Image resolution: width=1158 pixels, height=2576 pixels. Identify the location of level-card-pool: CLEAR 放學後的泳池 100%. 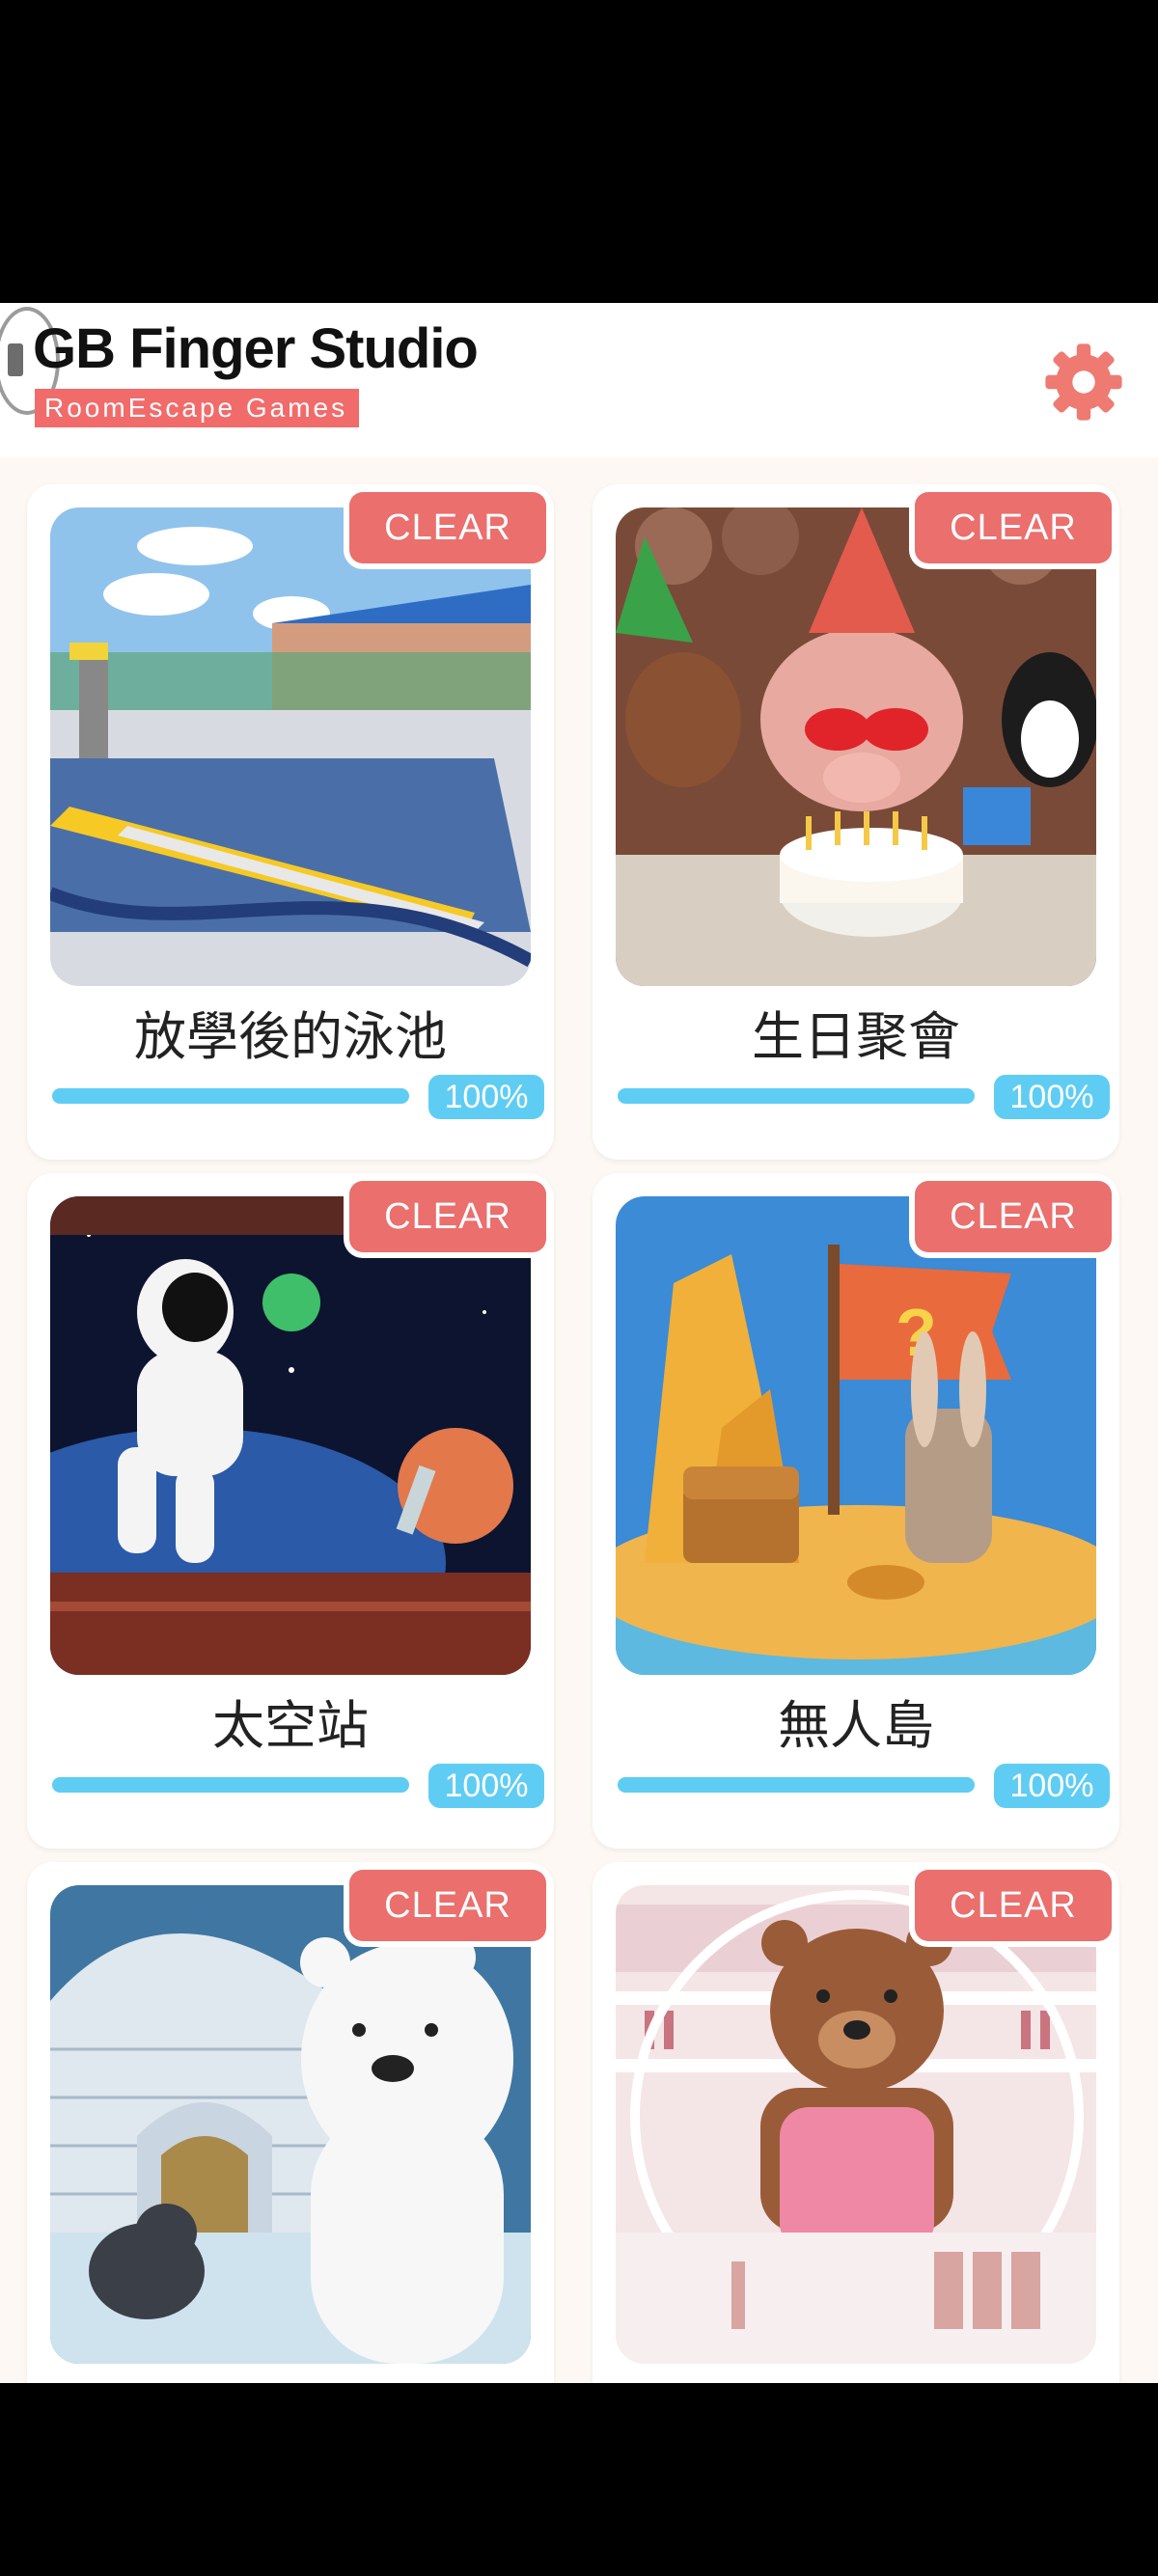
(290, 822).